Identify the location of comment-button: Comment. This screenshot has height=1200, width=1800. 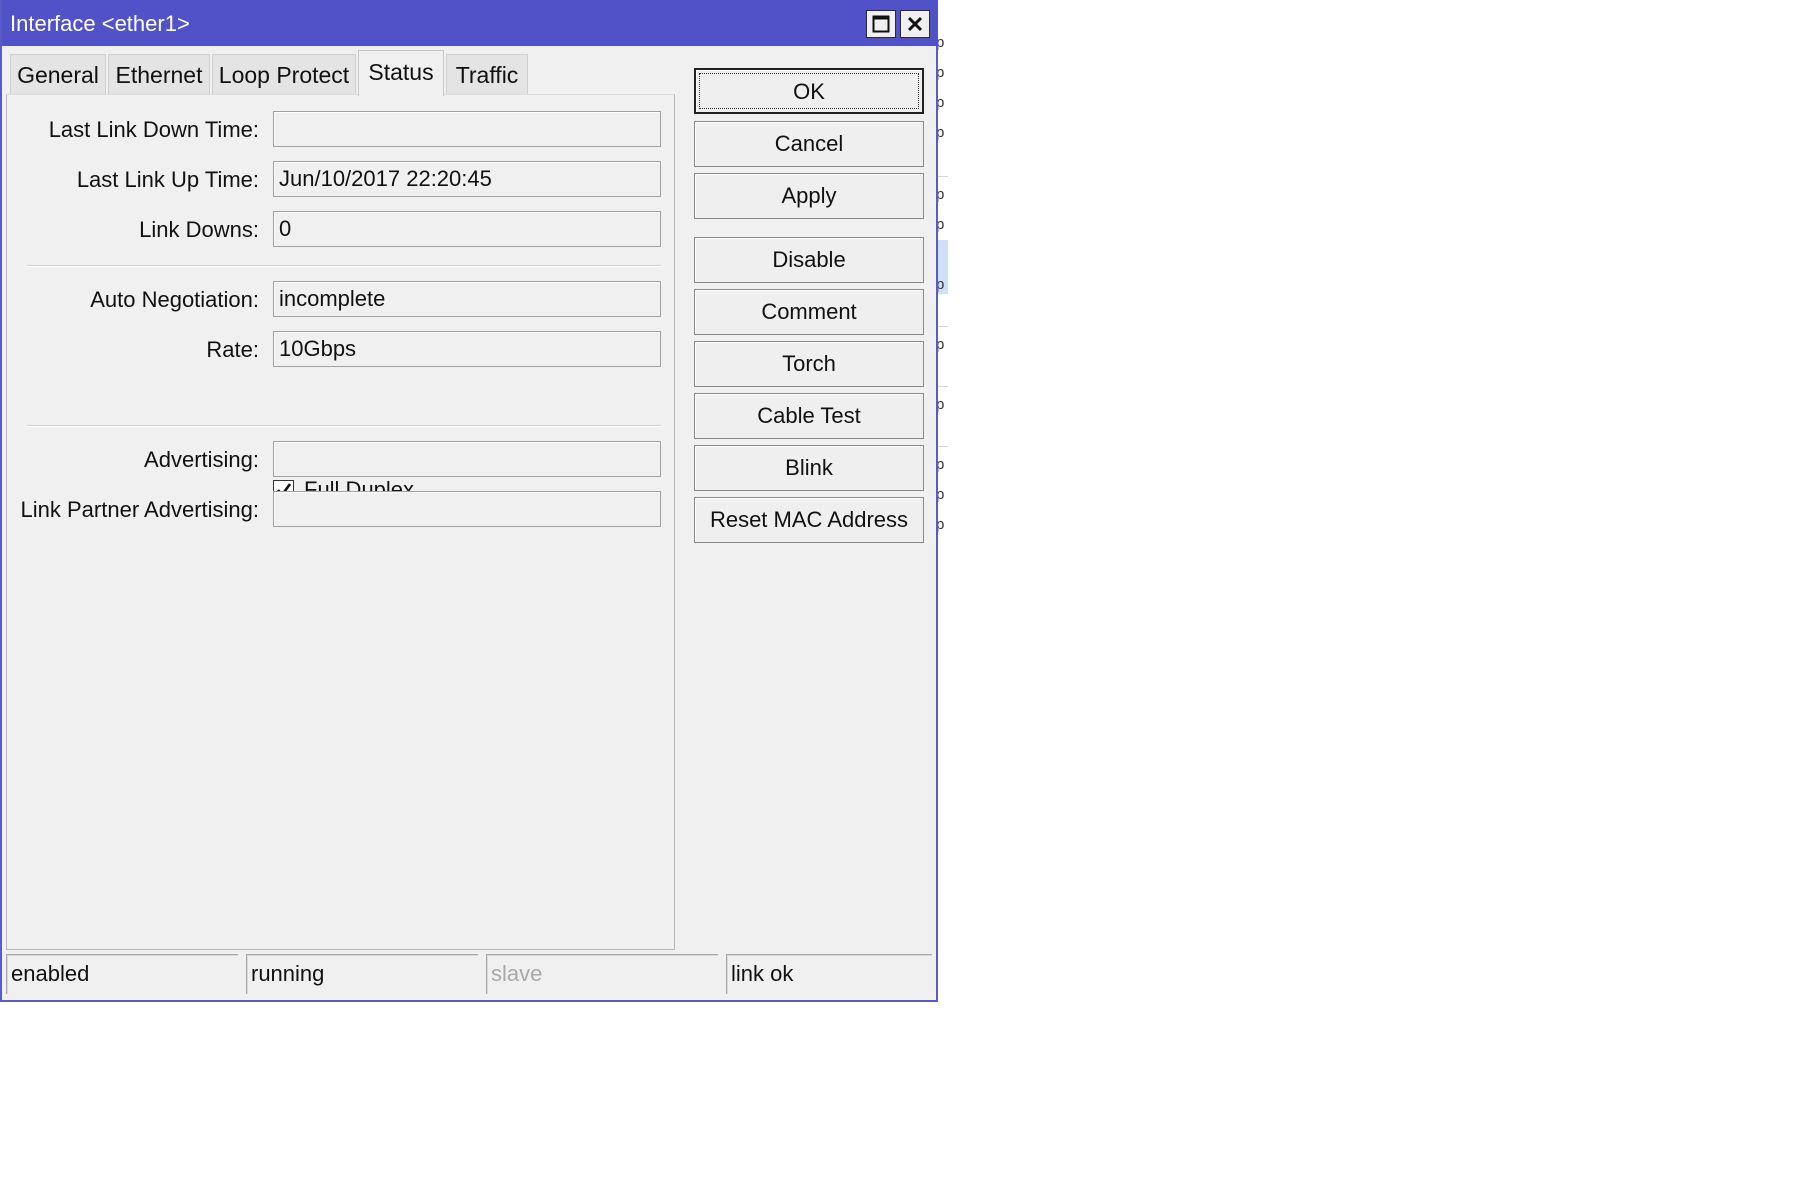
(809, 312).